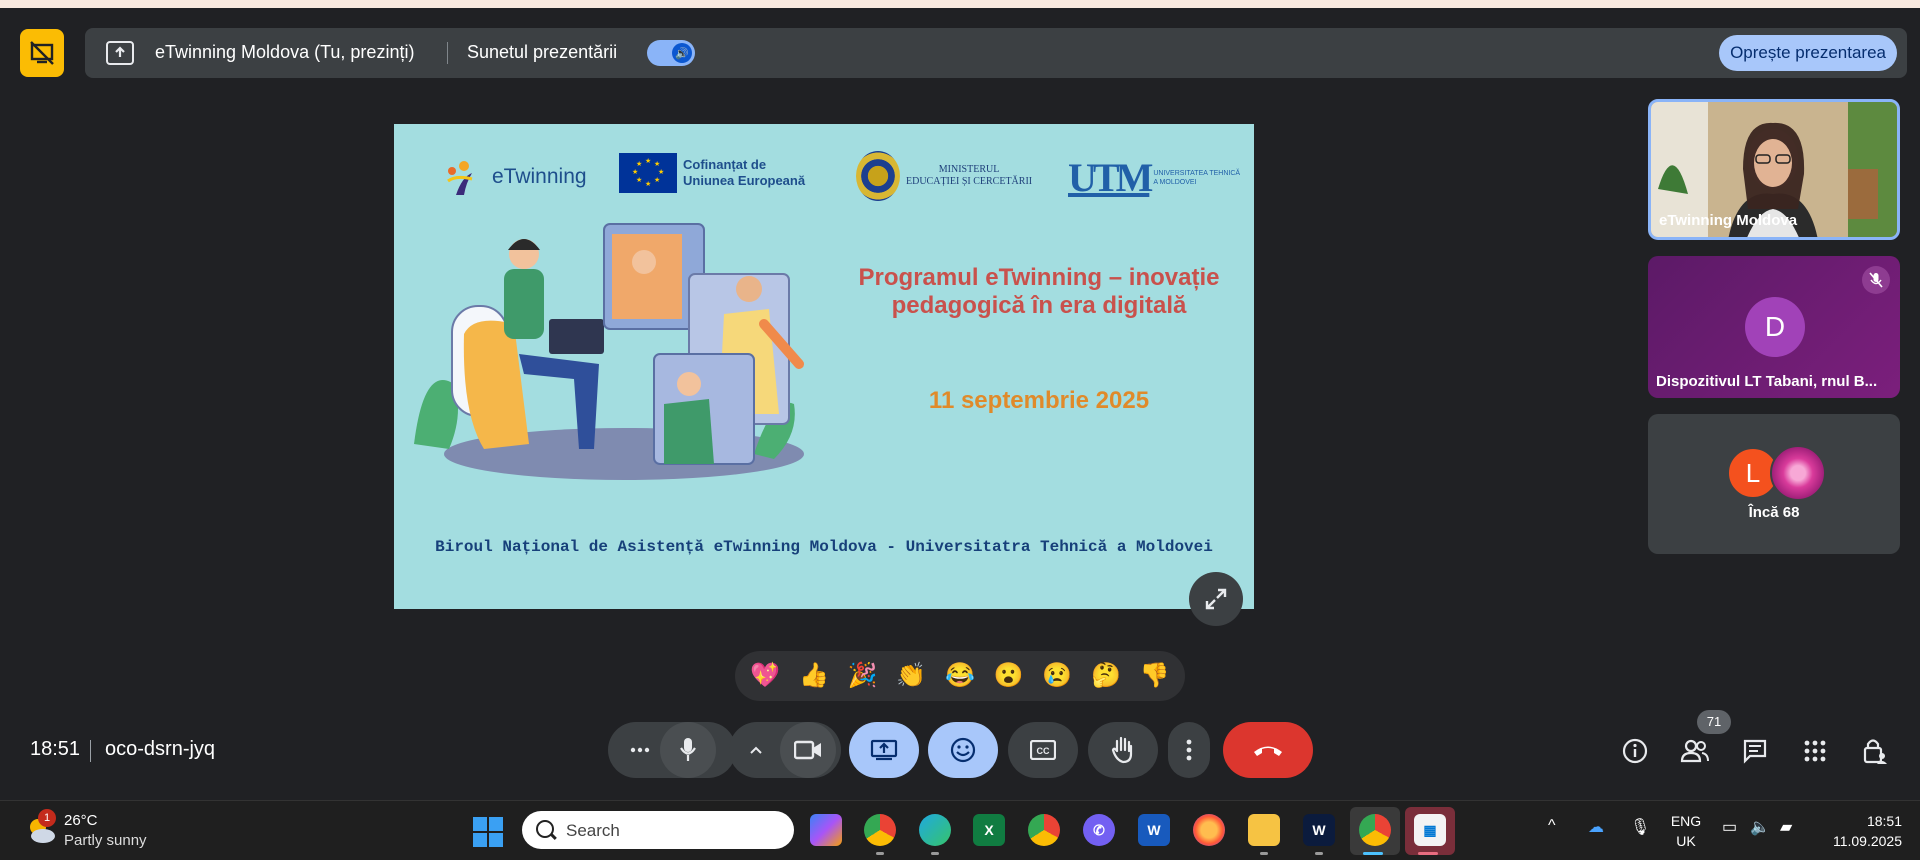  Describe the element at coordinates (989, 830) in the screenshot. I see `excel-icon: X` at that location.